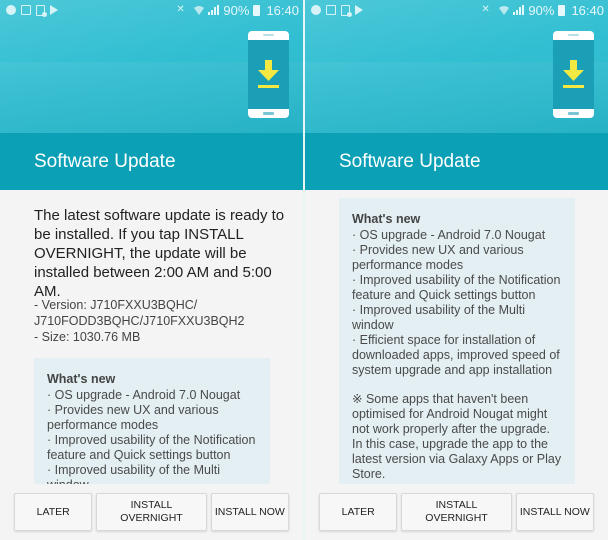 The image size is (608, 540). I want to click on version-line-1: - Version: J710FXXU3BQHC/, so click(116, 305).